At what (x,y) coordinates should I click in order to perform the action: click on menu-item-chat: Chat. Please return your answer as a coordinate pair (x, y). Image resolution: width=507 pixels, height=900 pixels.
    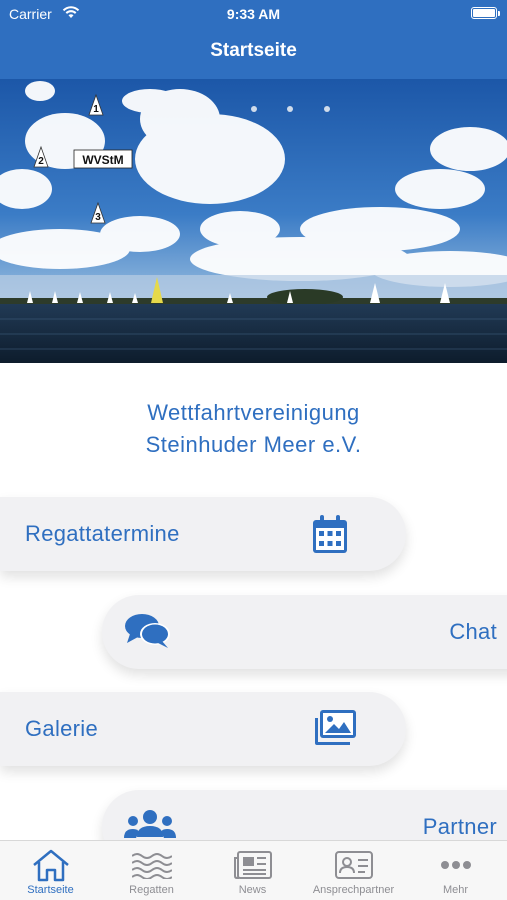
    Looking at the image, I should click on (304, 632).